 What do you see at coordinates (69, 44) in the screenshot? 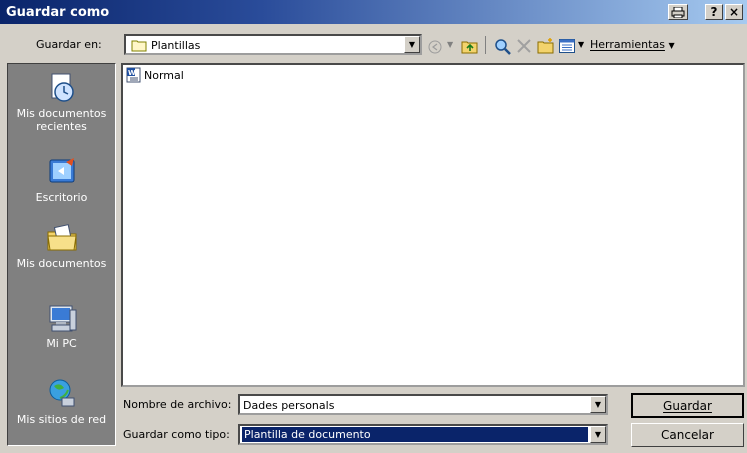
I see `save-in-label: Guardar en:` at bounding box center [69, 44].